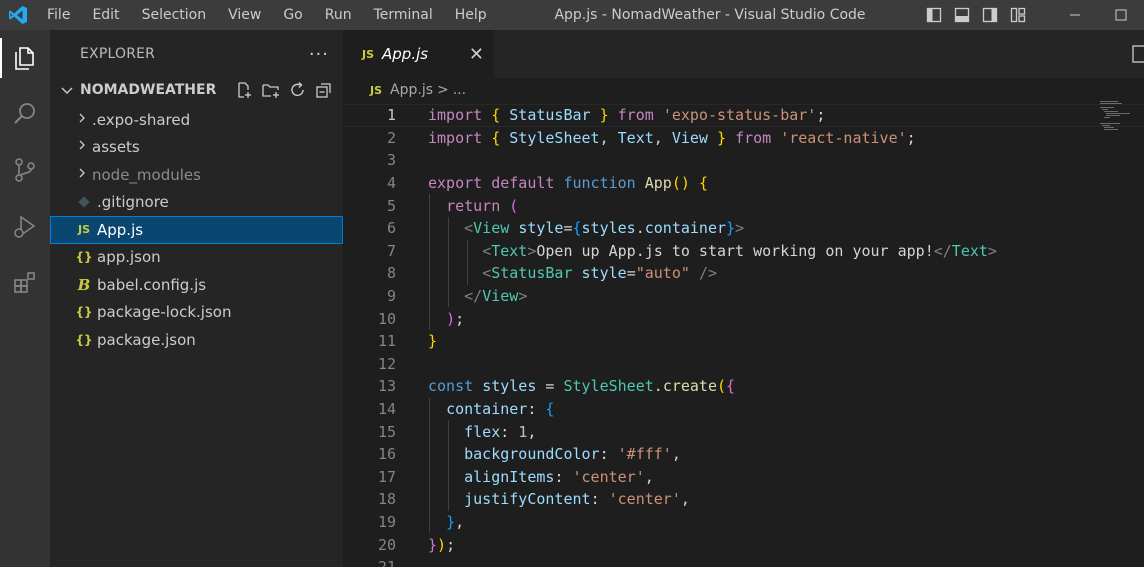 The height and width of the screenshot is (567, 1144). Describe the element at coordinates (471, 15) in the screenshot. I see `menu-help: Help` at that location.